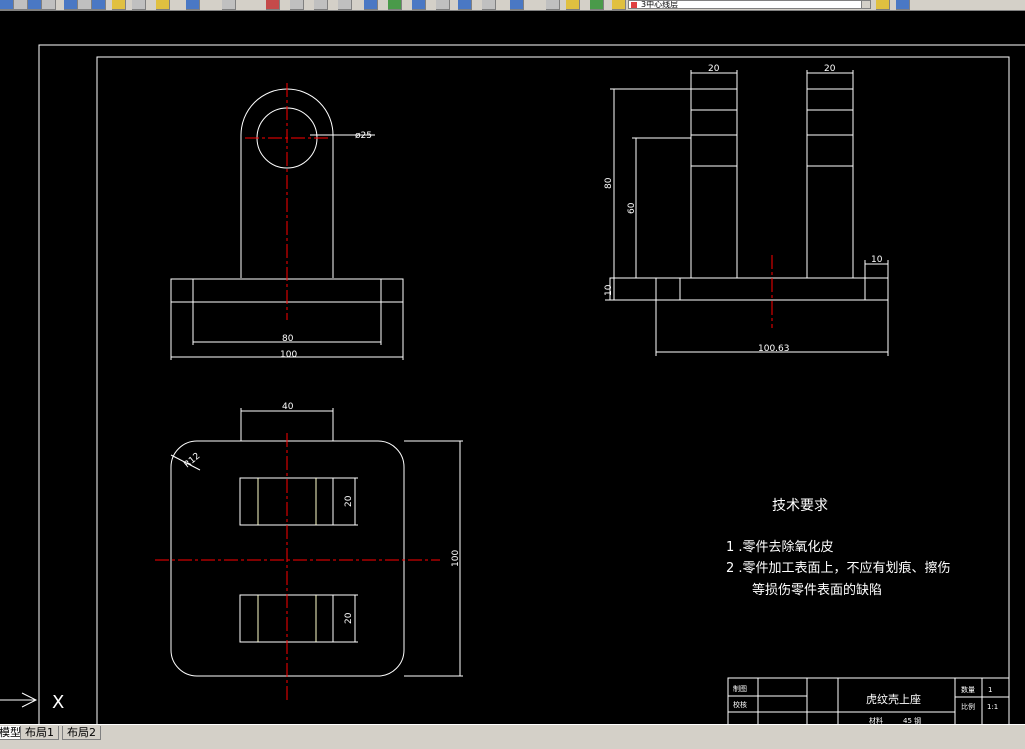 This screenshot has width=1025, height=749. Describe the element at coordinates (465, 5) in the screenshot. I see `markup-icon` at that location.